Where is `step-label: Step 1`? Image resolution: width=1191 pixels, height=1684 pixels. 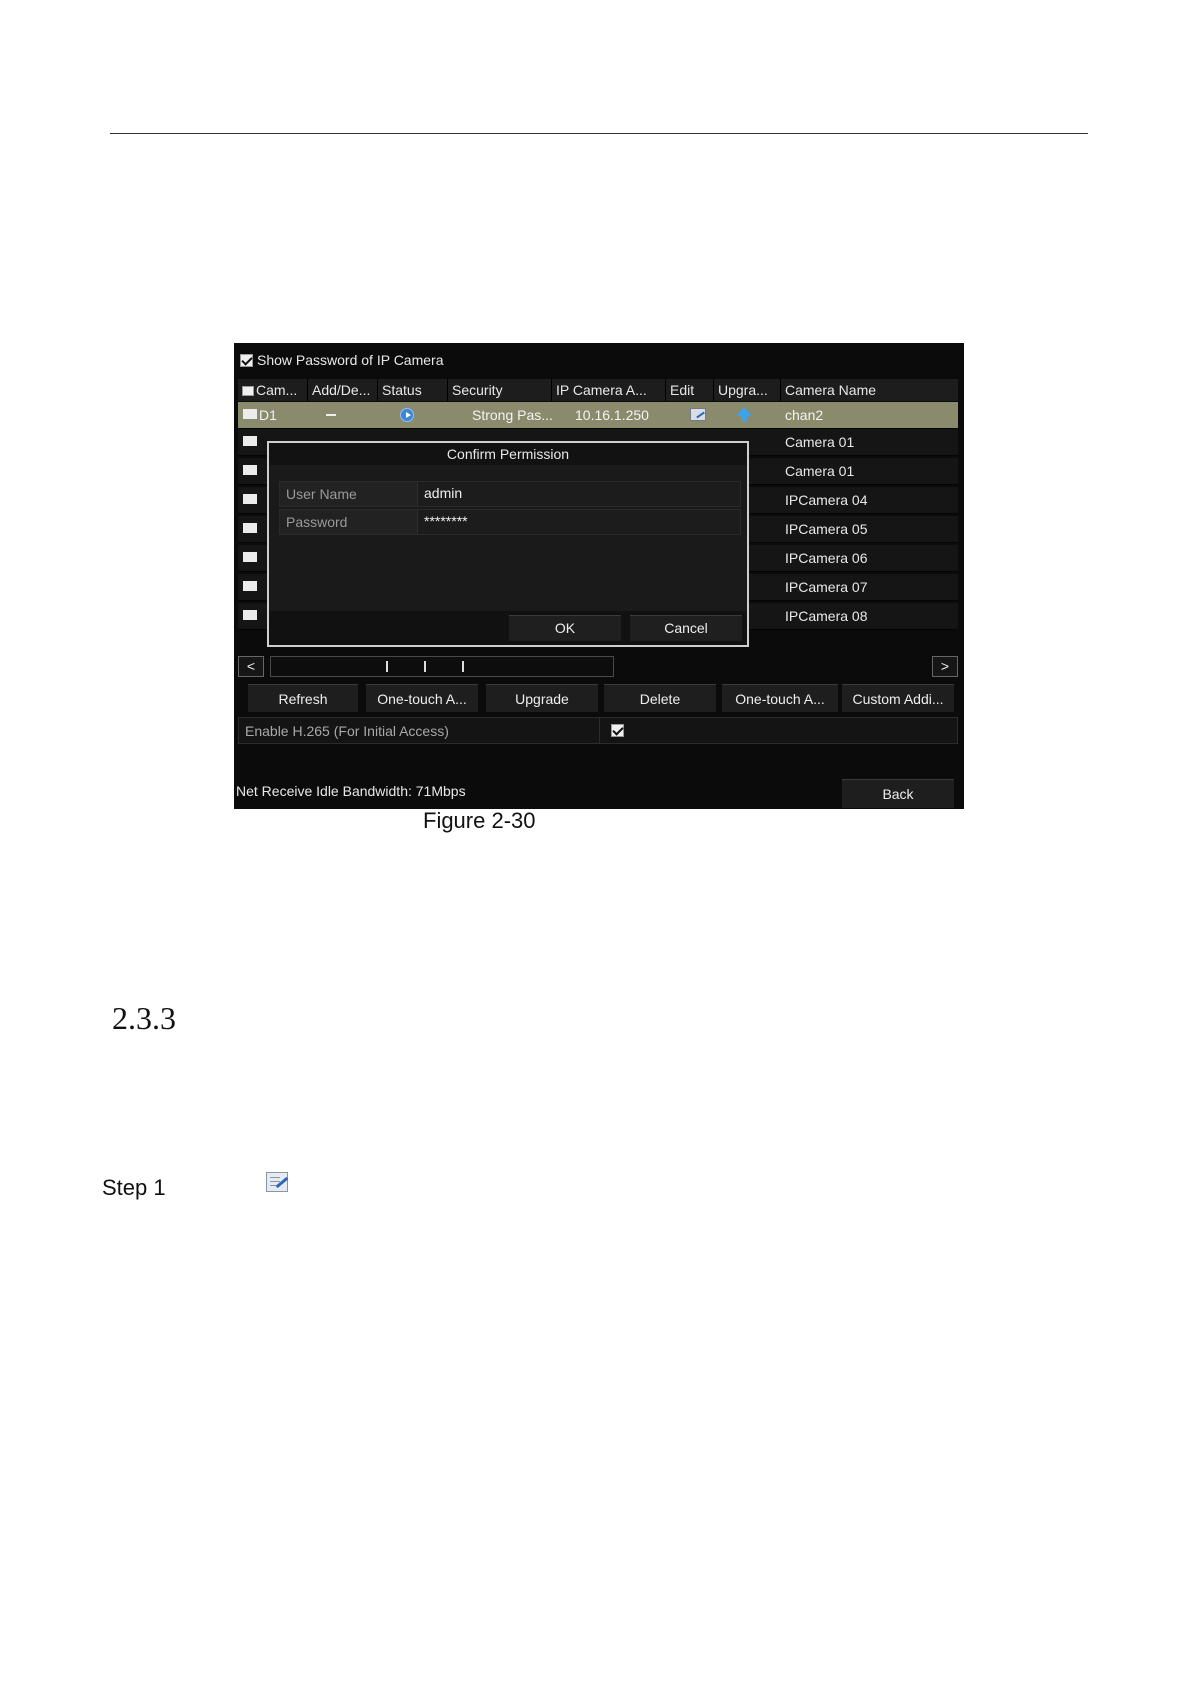 step-label: Step 1 is located at coordinates (134, 1187).